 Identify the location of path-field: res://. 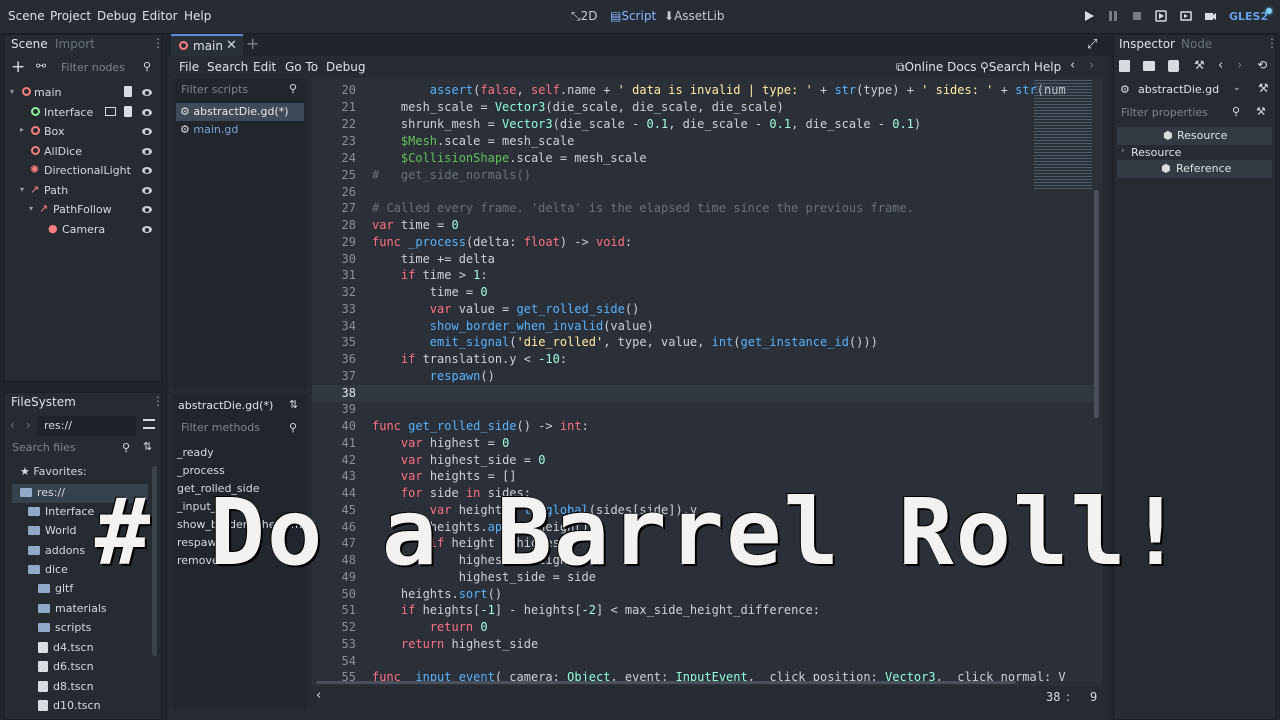
(87, 426).